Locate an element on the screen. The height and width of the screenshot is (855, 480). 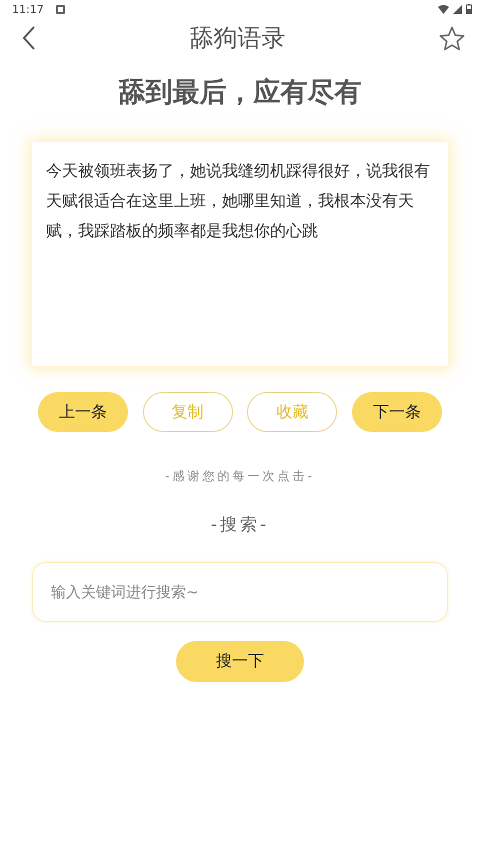
wifi-icon is located at coordinates (443, 9).